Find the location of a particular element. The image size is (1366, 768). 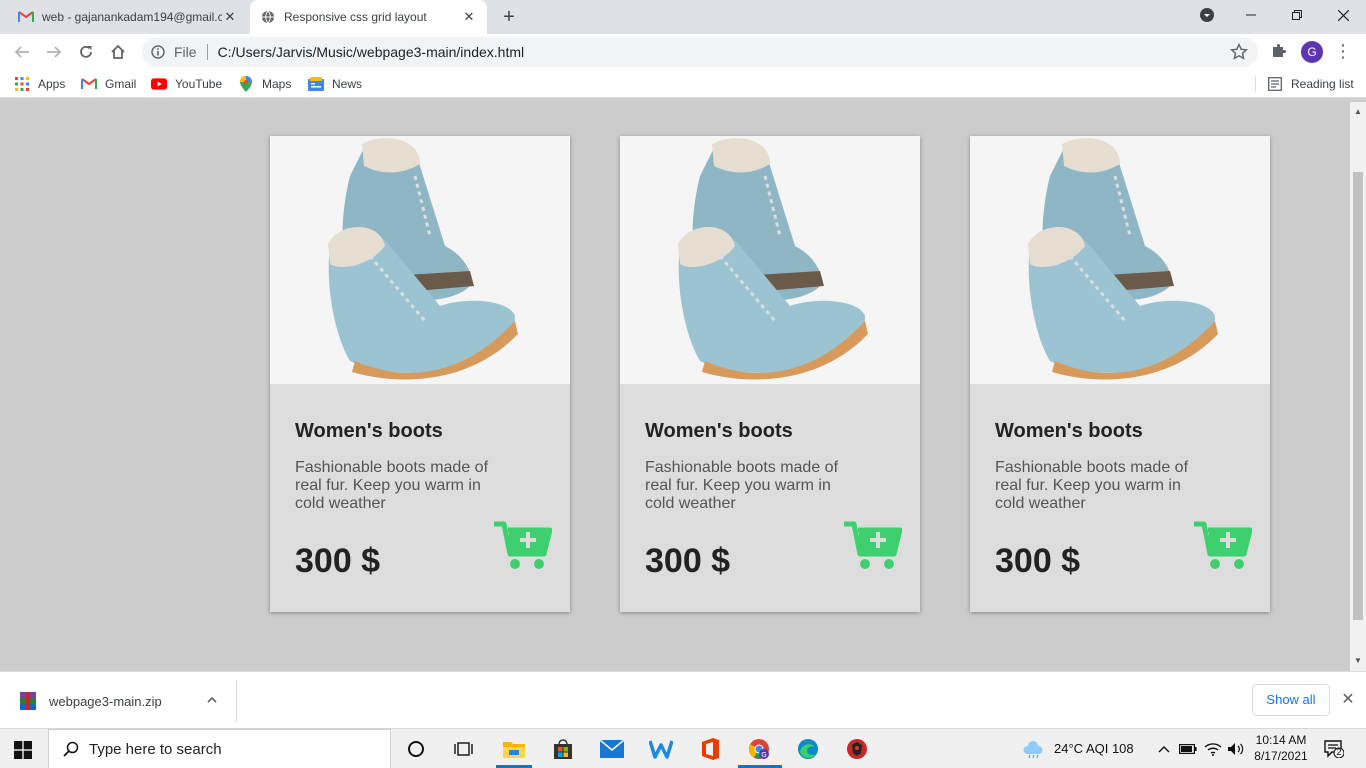

battery-icon is located at coordinates (1188, 749).